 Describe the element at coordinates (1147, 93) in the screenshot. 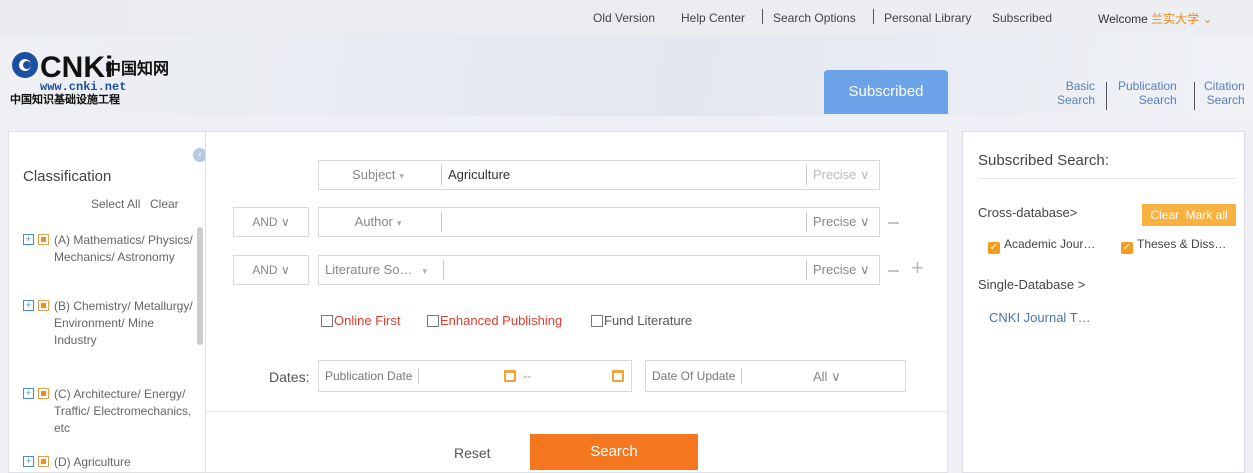

I see `publication-search-link: Publication Search` at that location.